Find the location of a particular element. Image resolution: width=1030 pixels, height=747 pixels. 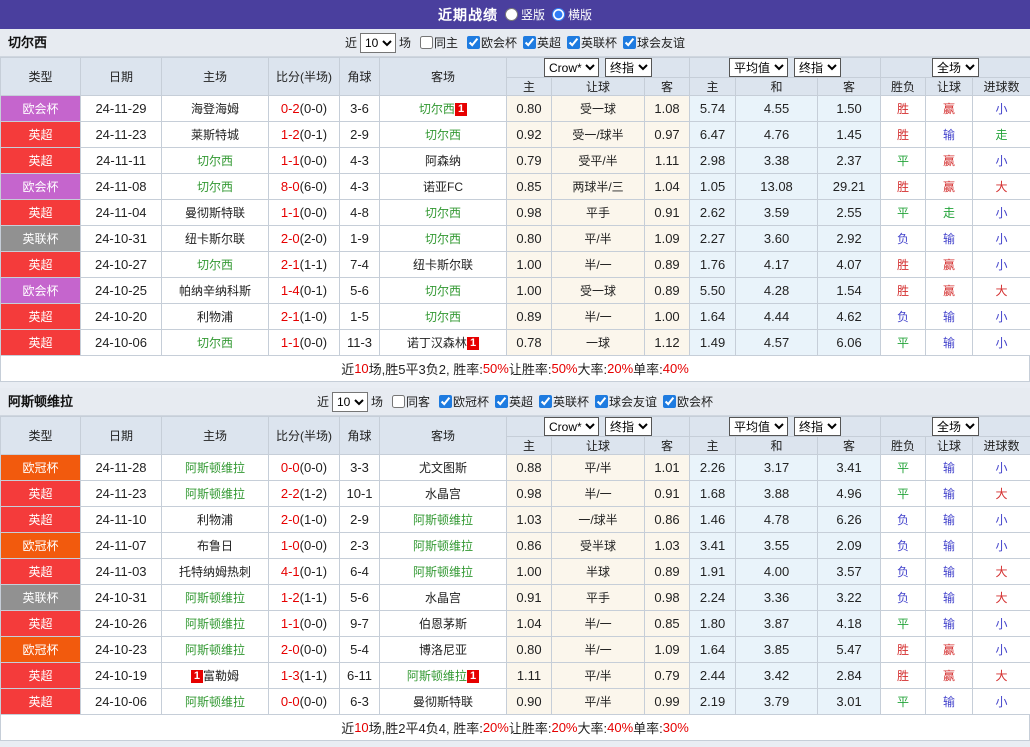

same-venue-filter: 同客 is located at coordinates (408, 401).